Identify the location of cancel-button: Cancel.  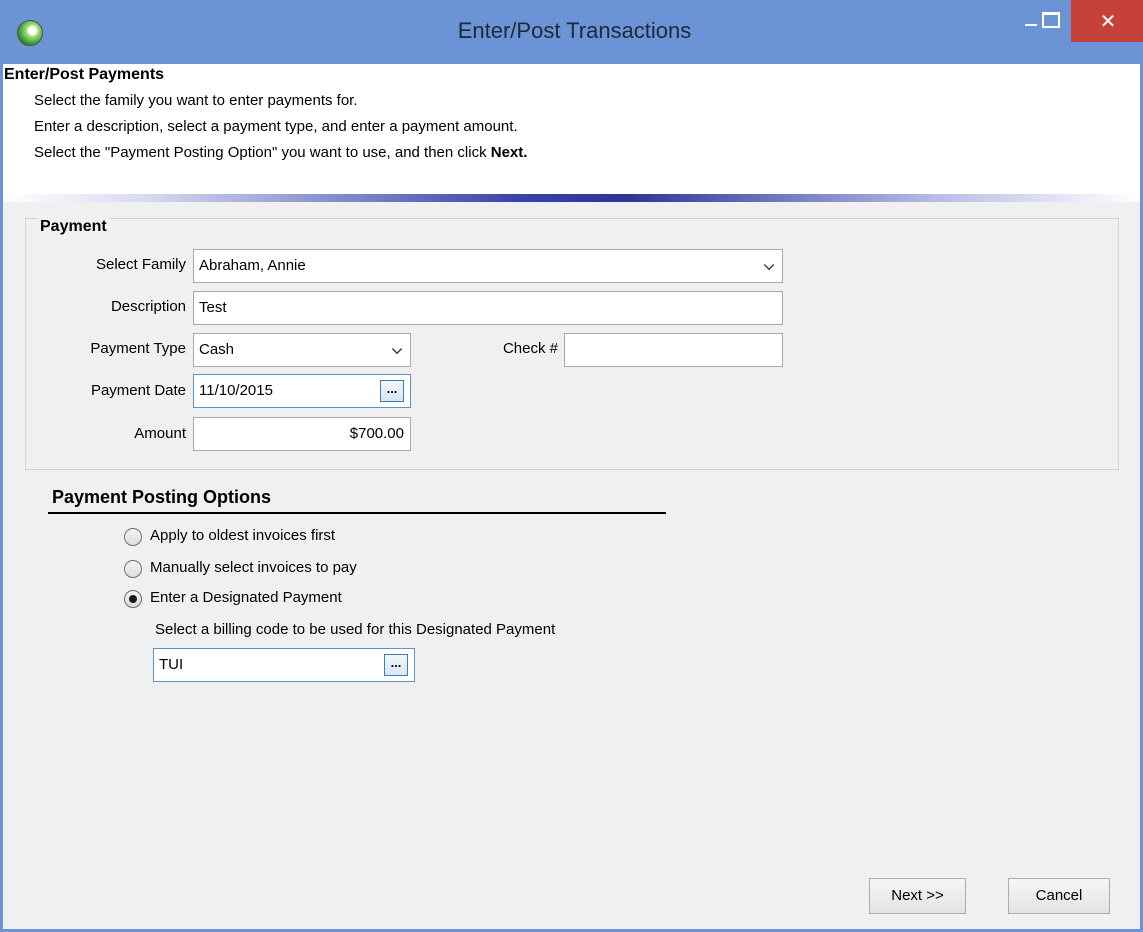
(1059, 896).